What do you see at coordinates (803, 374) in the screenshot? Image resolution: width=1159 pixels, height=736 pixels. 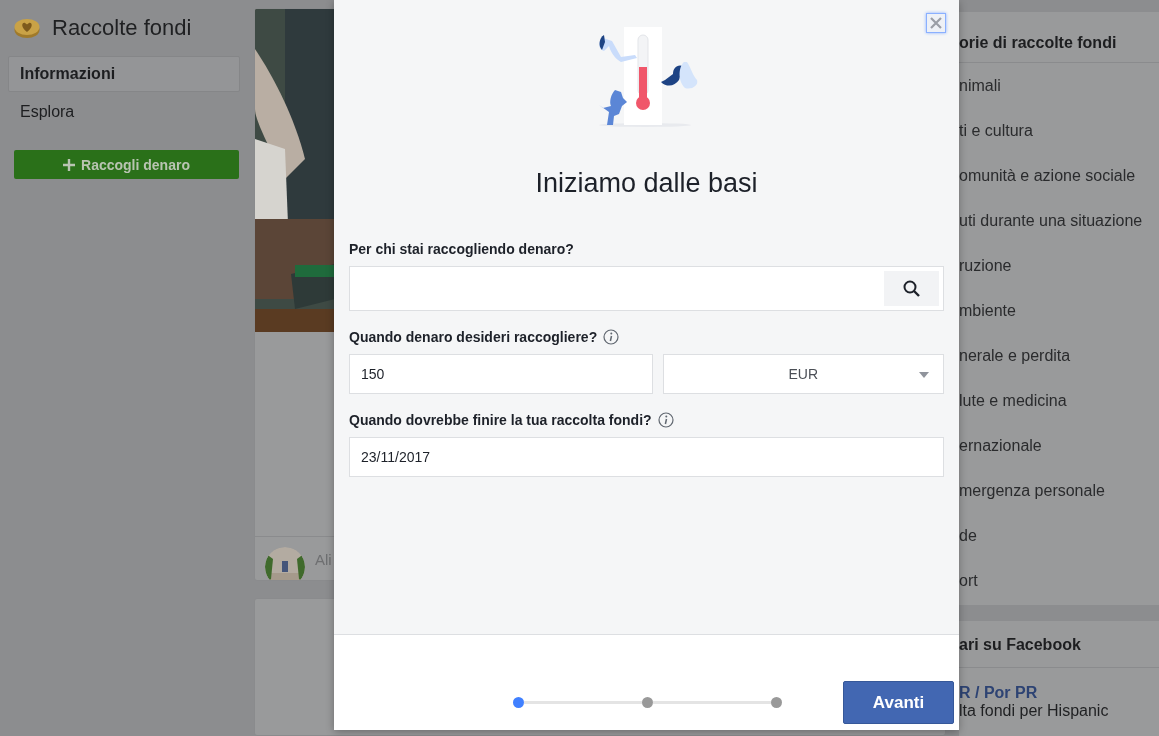 I see `currency-dropdown: EUR` at bounding box center [803, 374].